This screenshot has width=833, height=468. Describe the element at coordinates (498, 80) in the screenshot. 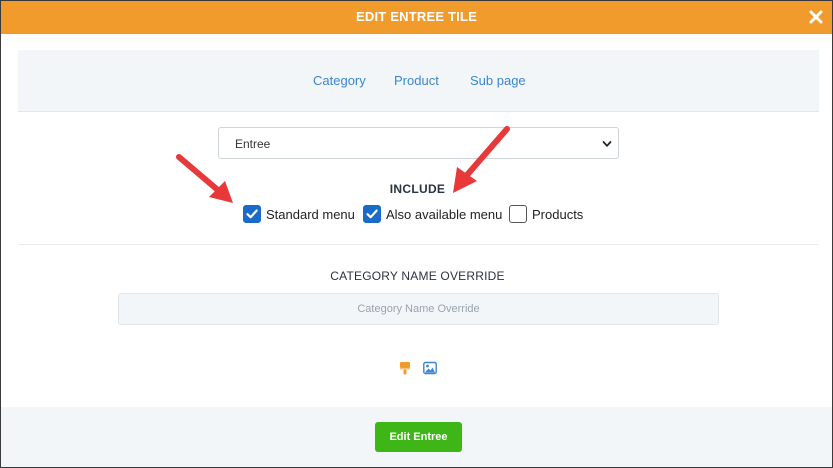

I see `tab-sub-page: Sub page` at that location.